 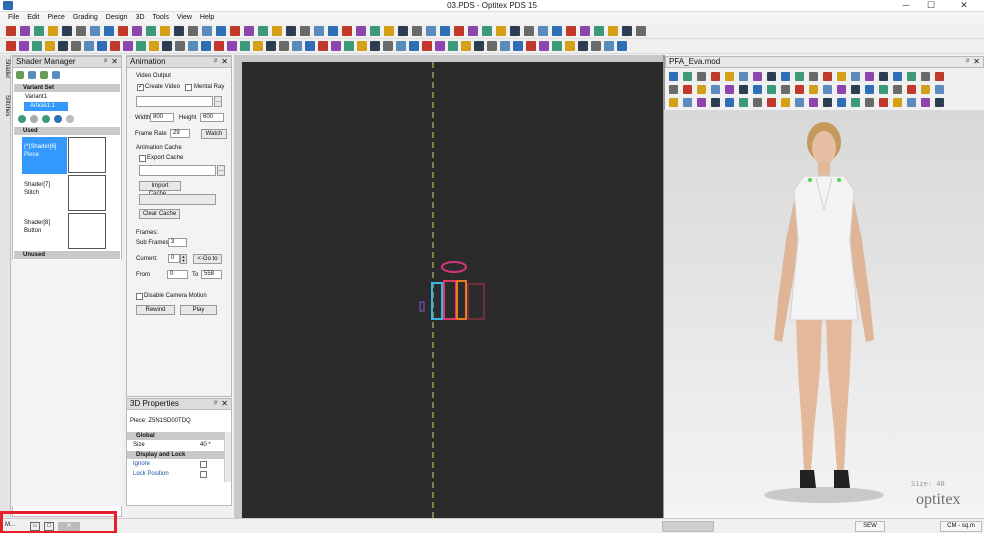 I want to click on article-item: Article1.1, so click(x=46, y=106).